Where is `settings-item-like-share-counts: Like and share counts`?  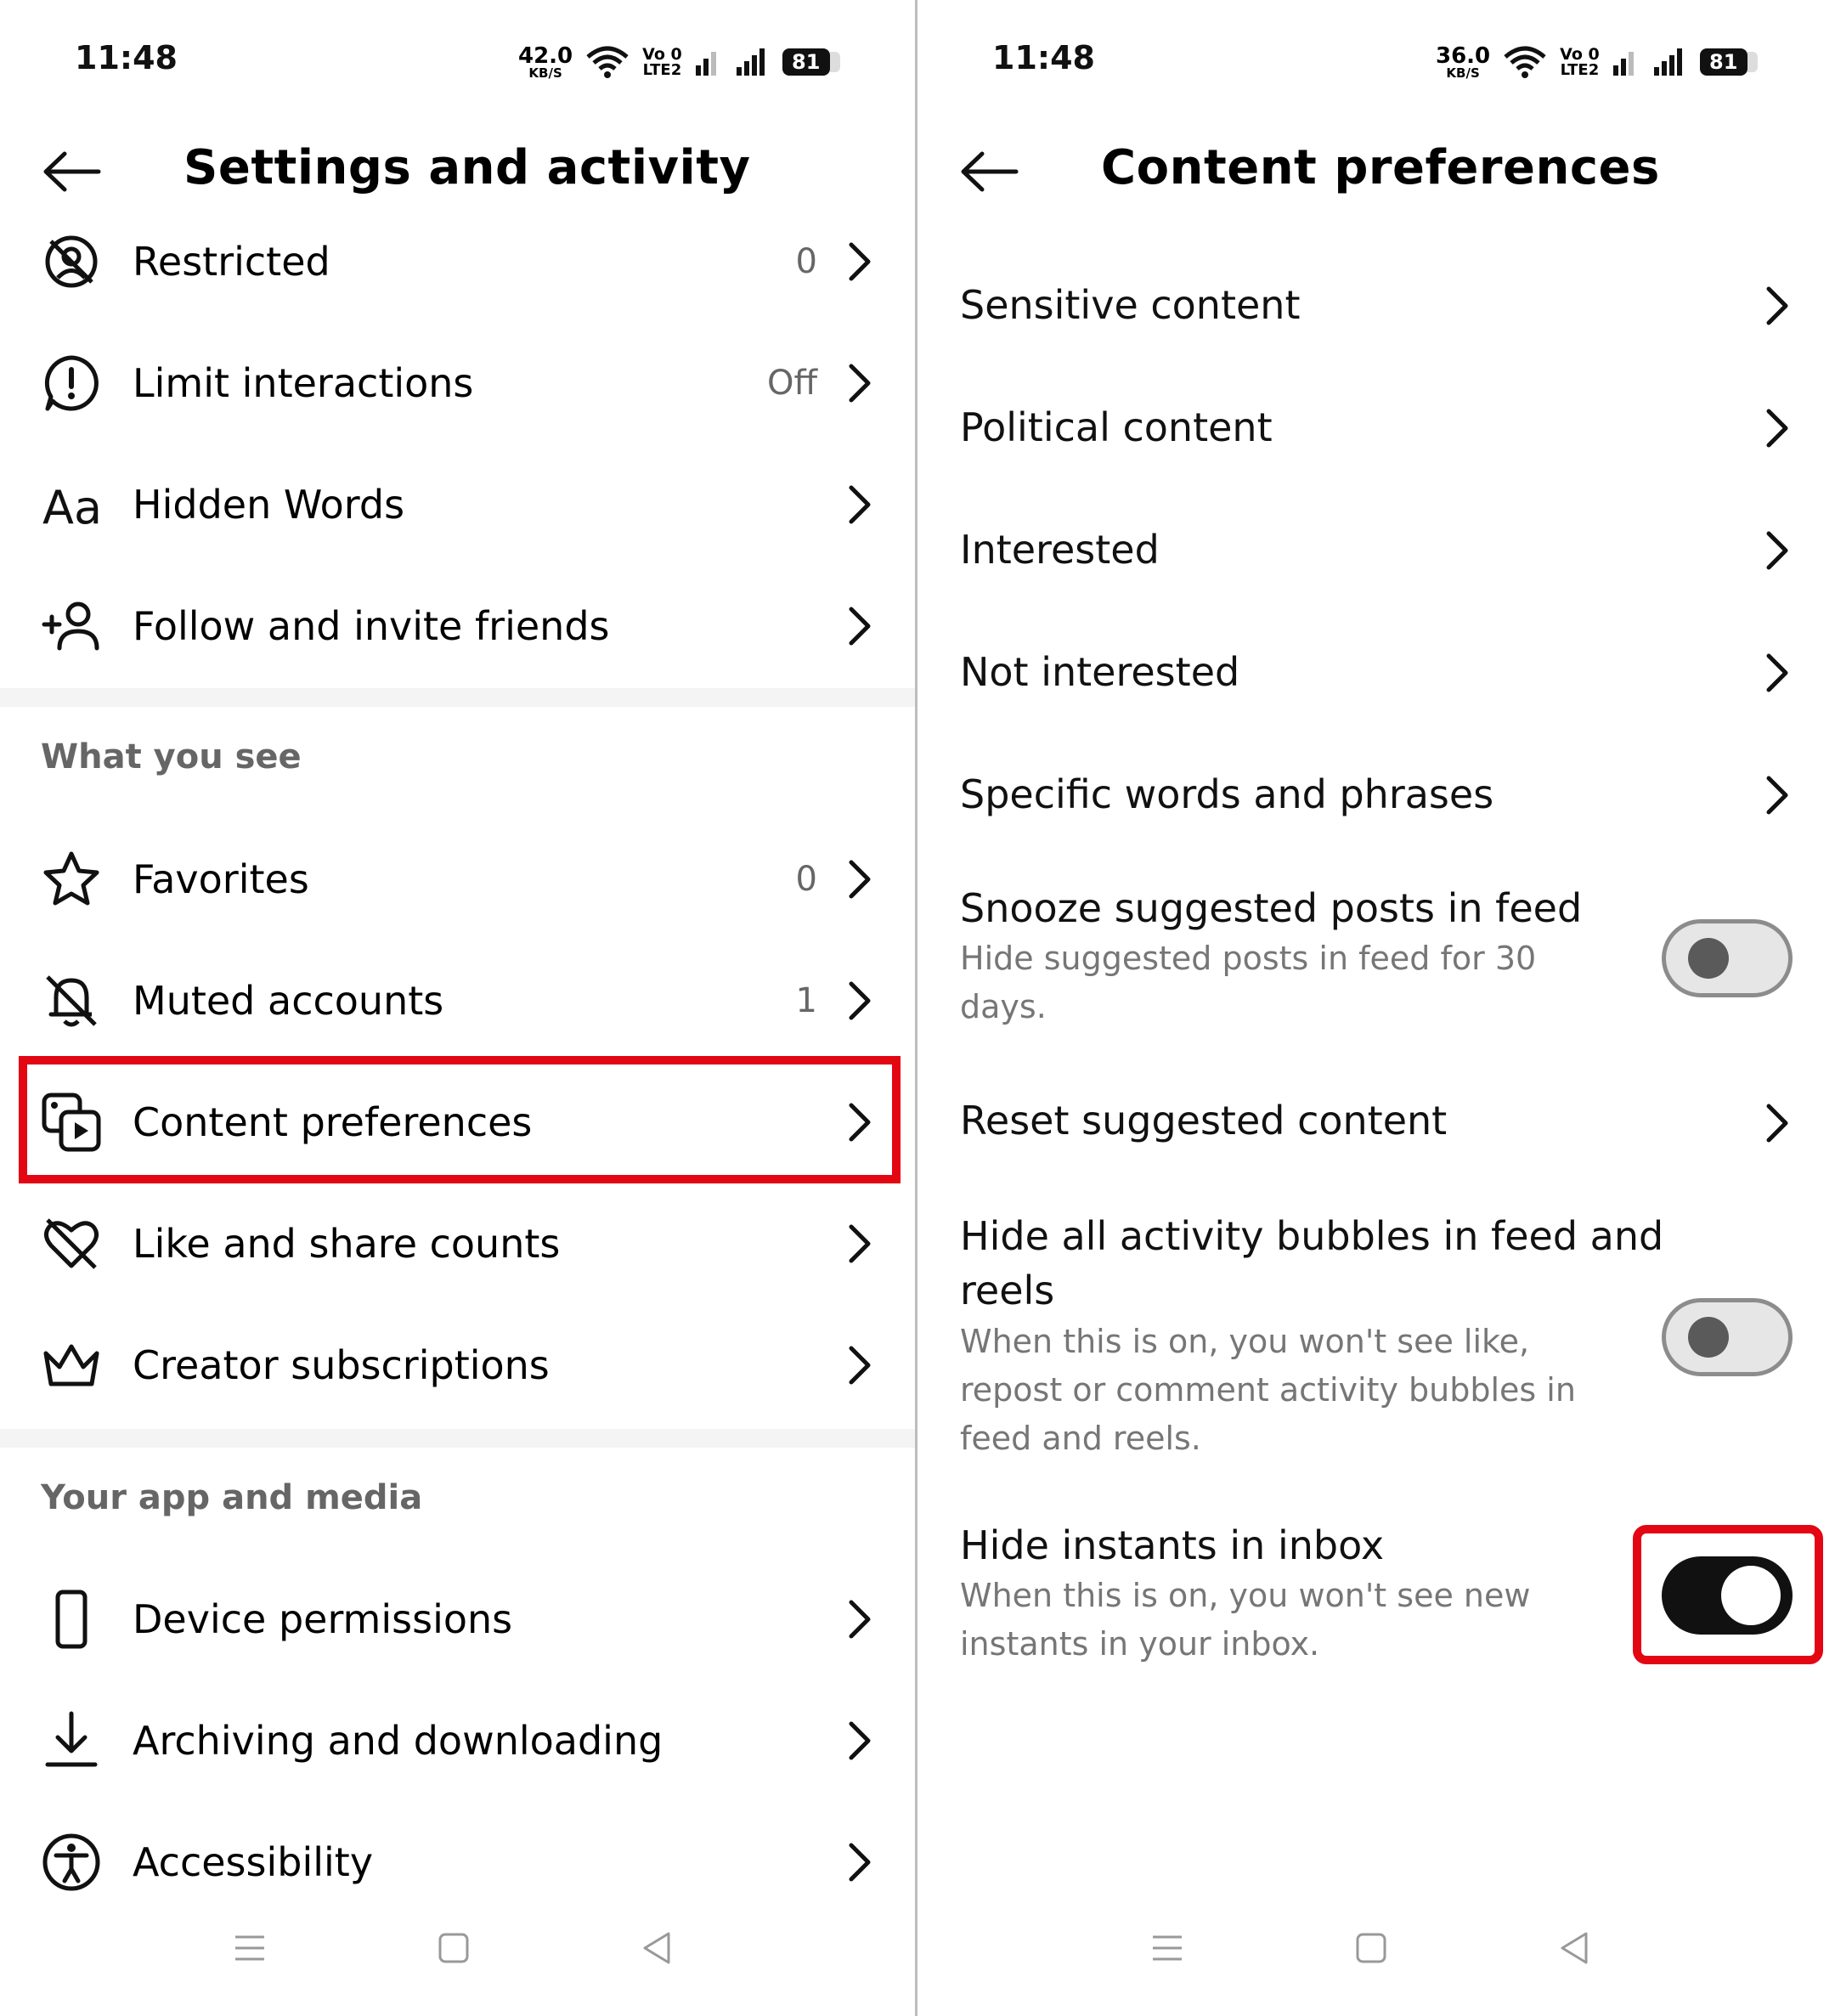 settings-item-like-share-counts: Like and share counts is located at coordinates (458, 1243).